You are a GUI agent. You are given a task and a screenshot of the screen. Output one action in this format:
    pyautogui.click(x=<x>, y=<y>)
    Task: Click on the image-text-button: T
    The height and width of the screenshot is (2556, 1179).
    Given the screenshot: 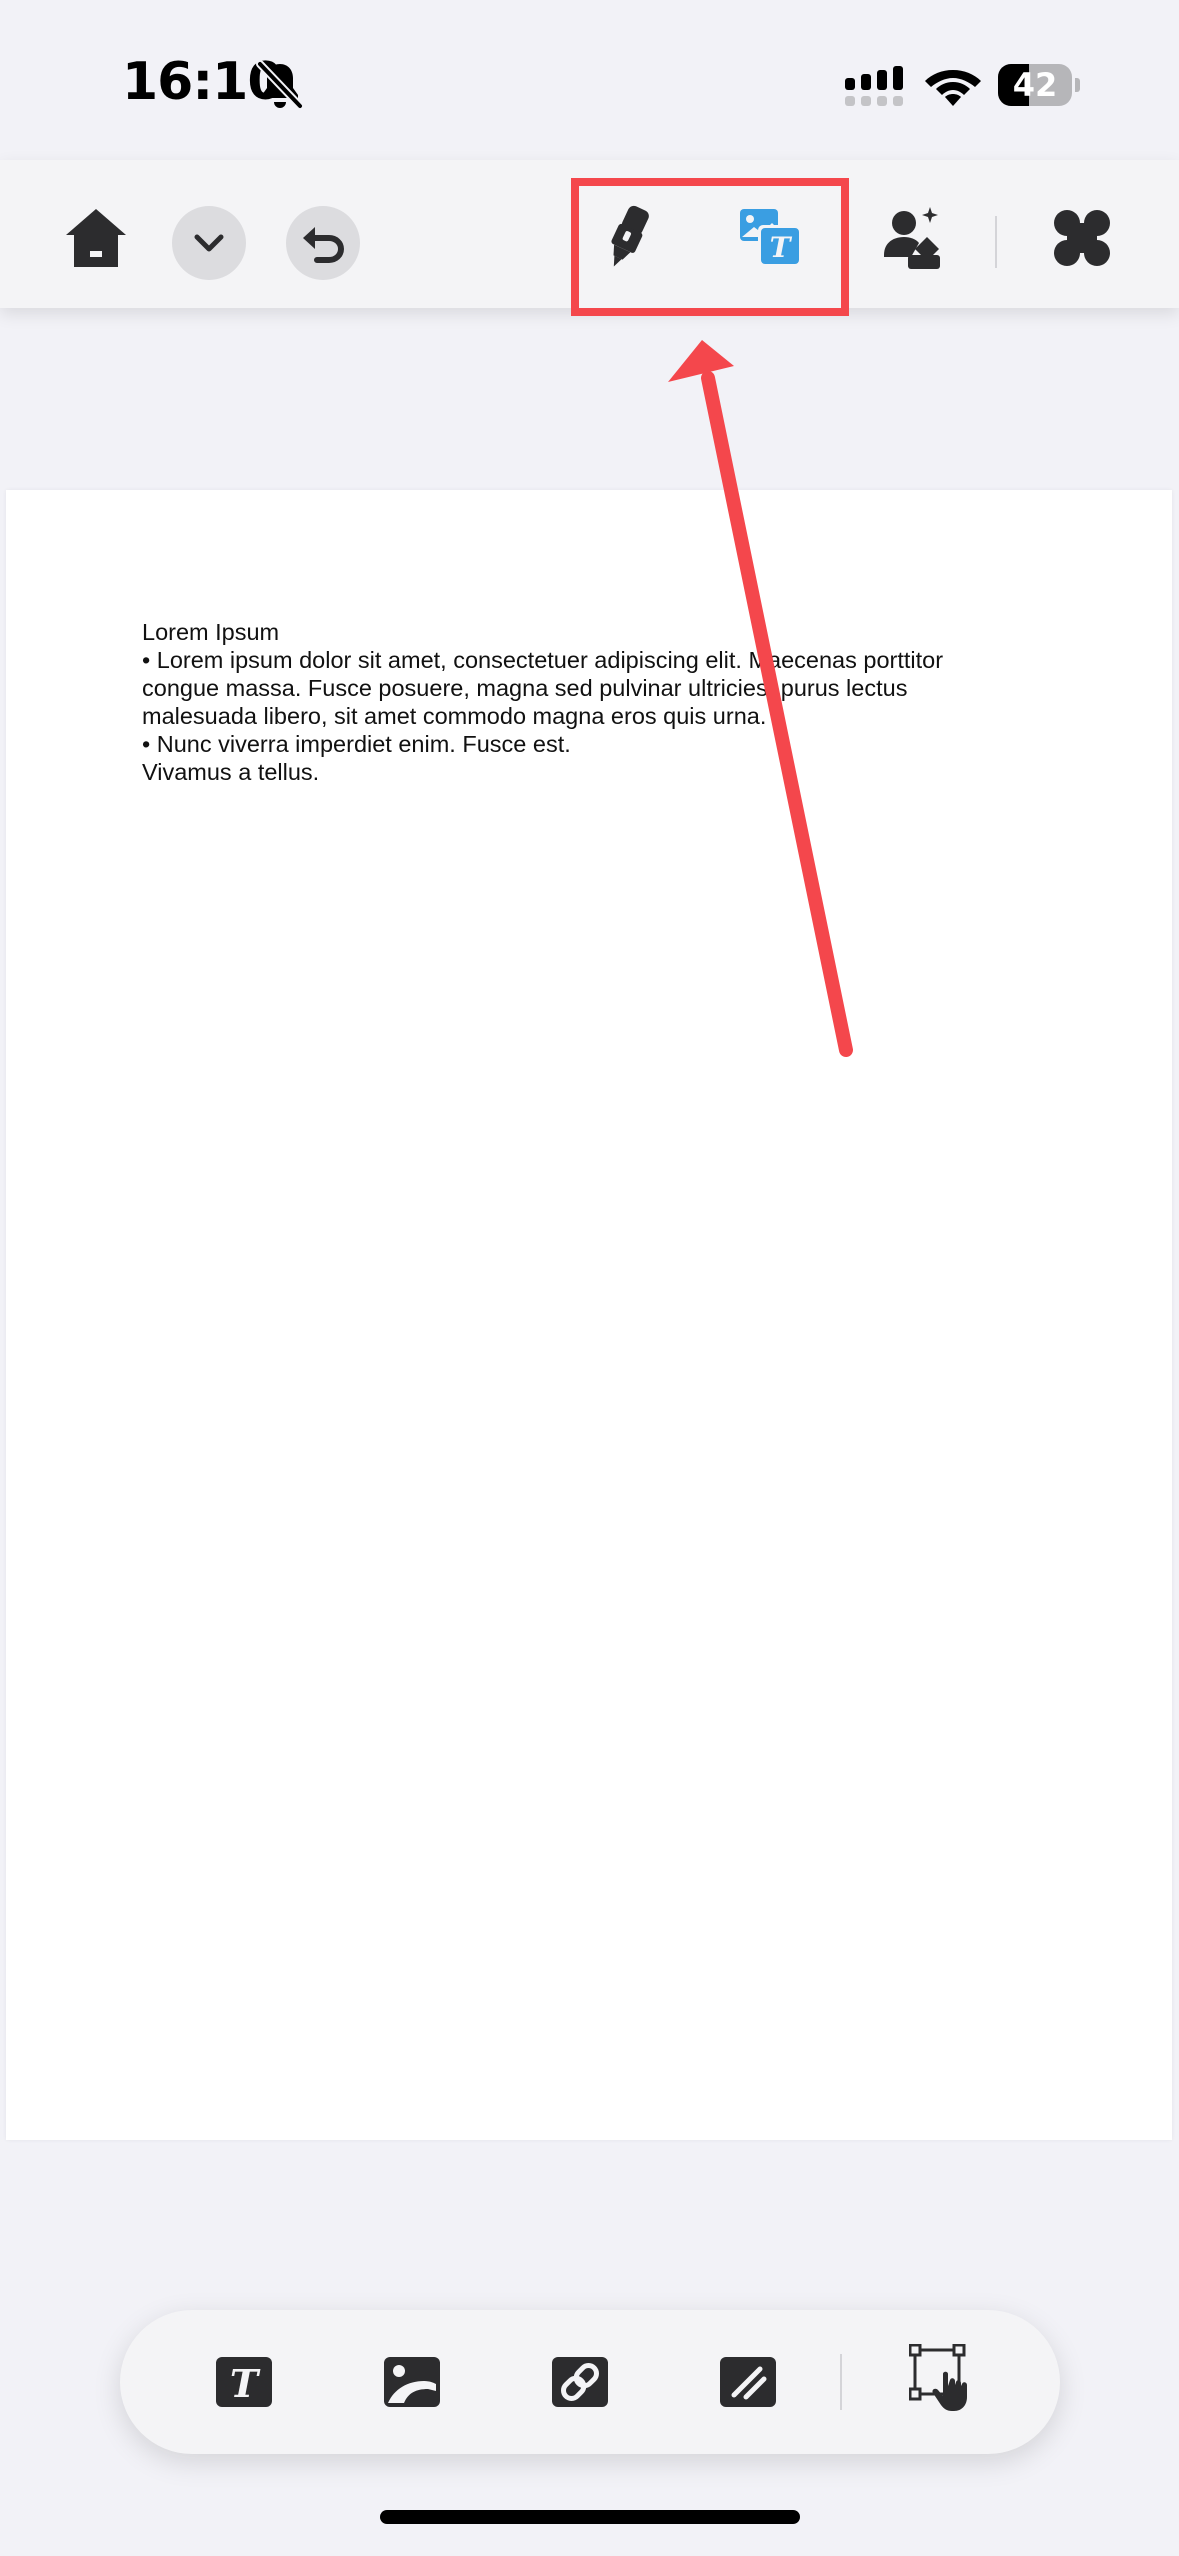 What is the action you would take?
    pyautogui.click(x=770, y=238)
    